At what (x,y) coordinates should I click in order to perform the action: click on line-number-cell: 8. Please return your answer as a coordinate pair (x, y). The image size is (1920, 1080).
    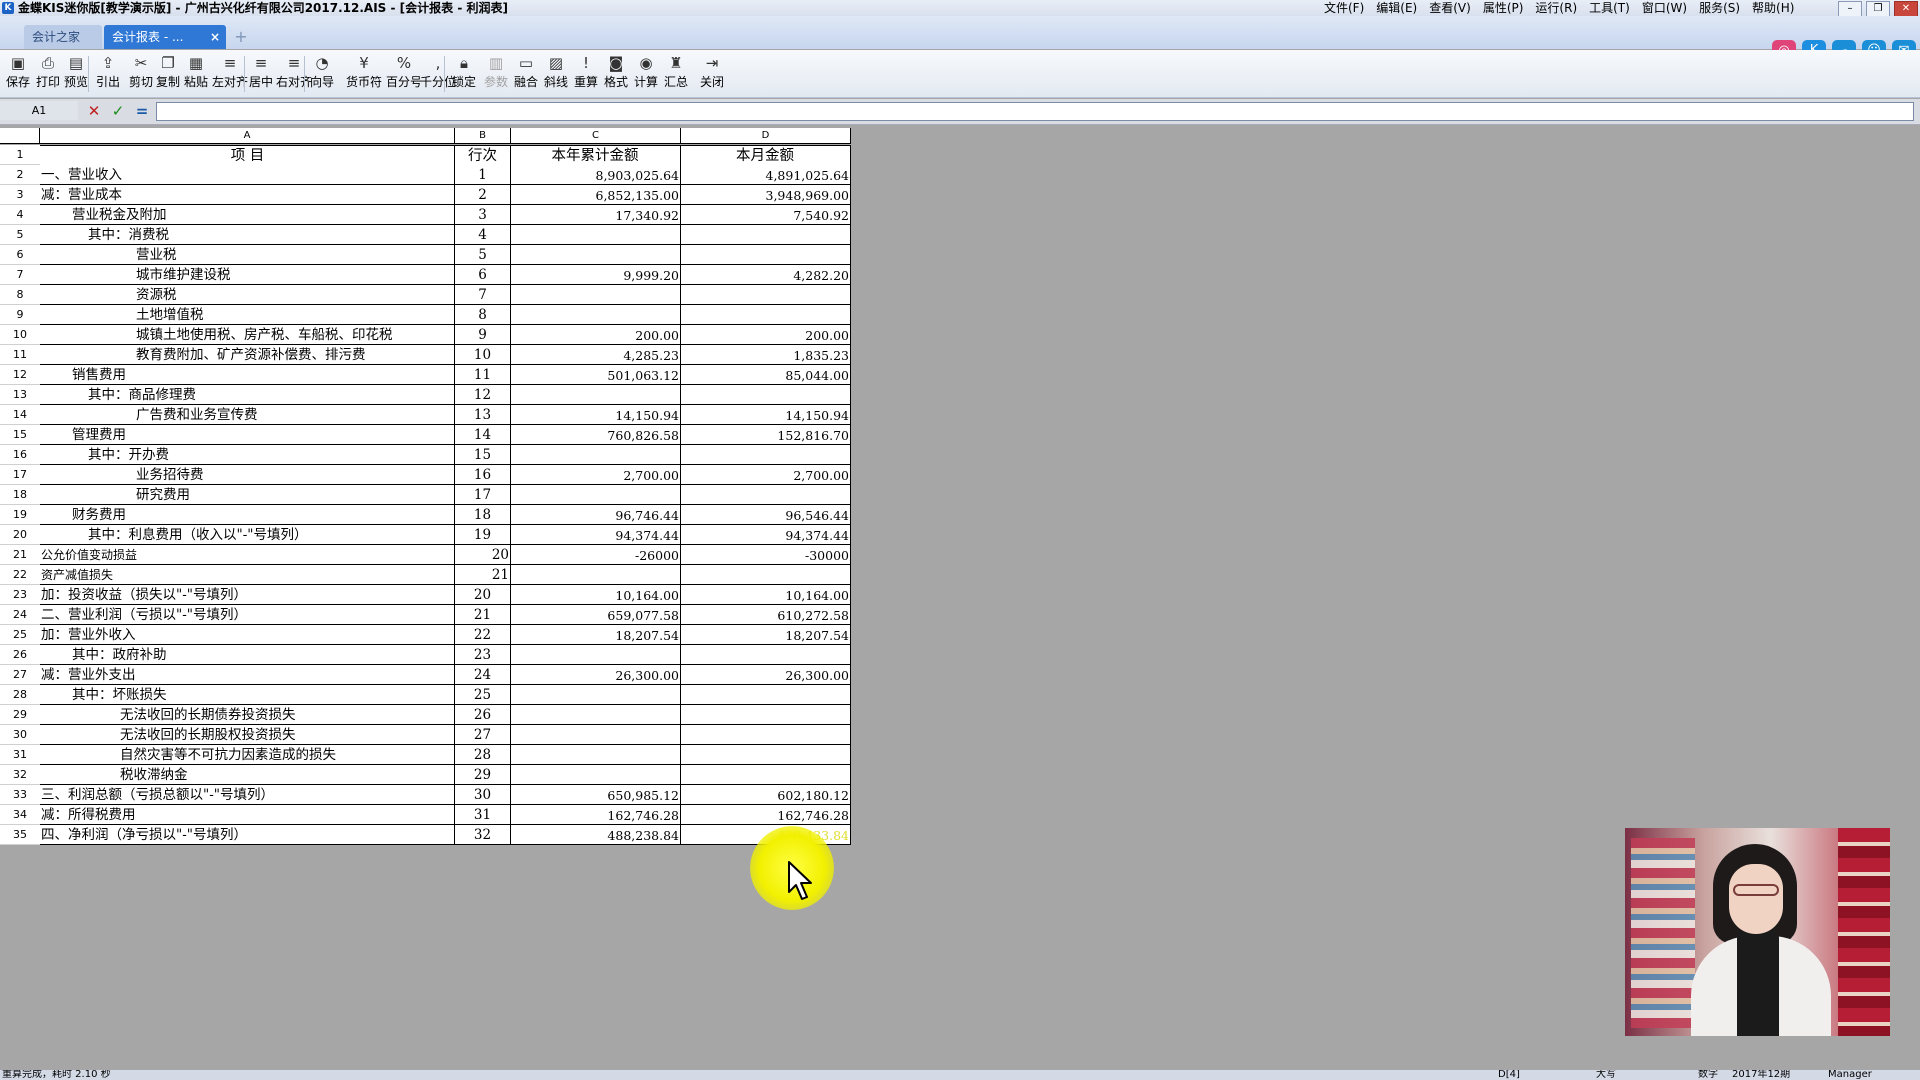
    Looking at the image, I should click on (483, 315).